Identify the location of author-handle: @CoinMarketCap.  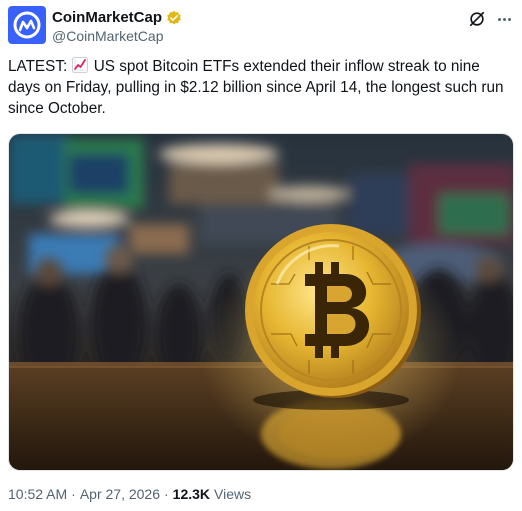
(107, 36).